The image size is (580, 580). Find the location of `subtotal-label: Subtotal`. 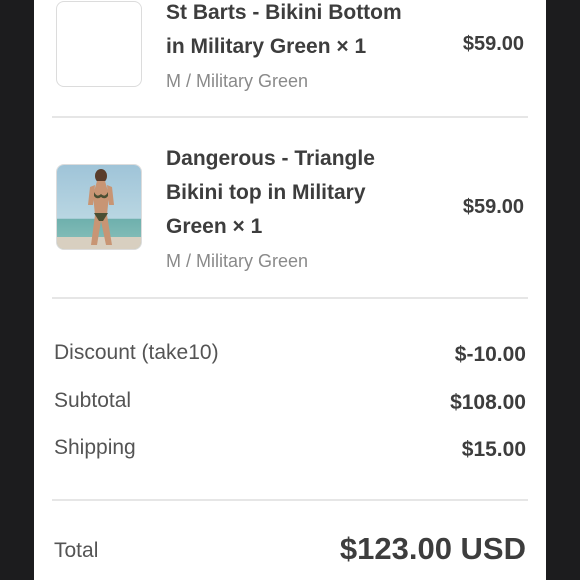

subtotal-label: Subtotal is located at coordinates (93, 400).